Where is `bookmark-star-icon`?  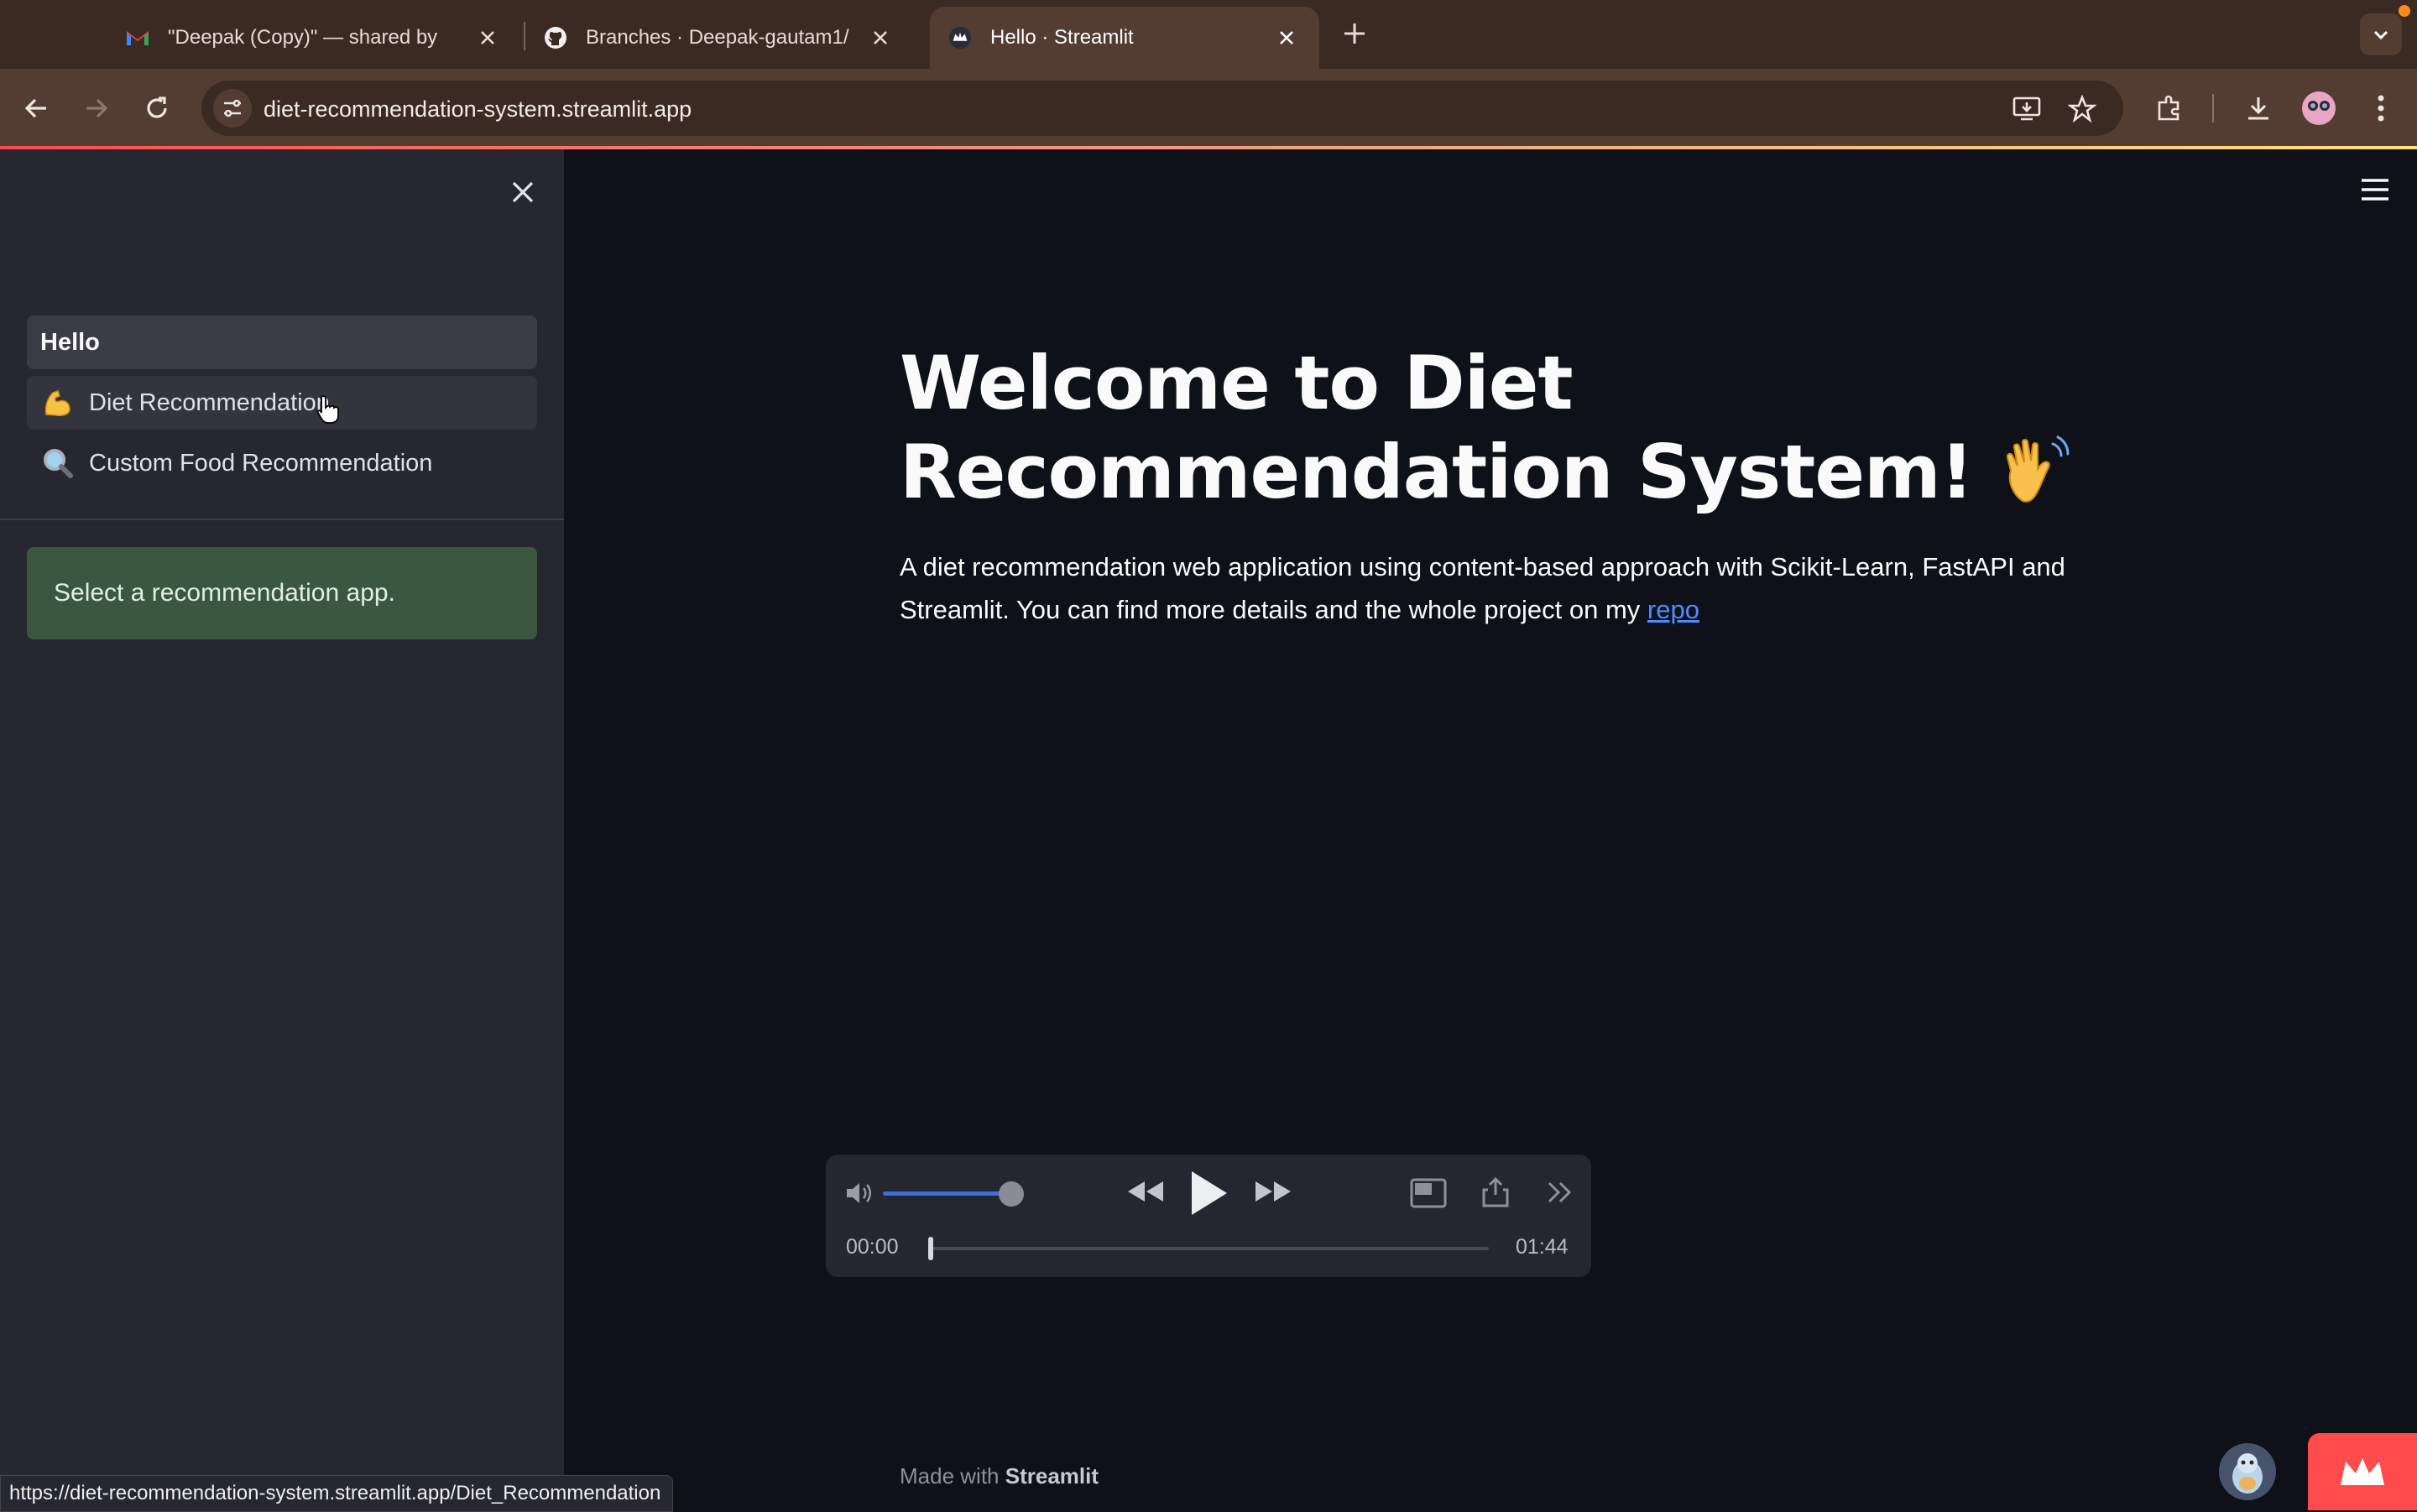
bookmark-star-icon is located at coordinates (2082, 111).